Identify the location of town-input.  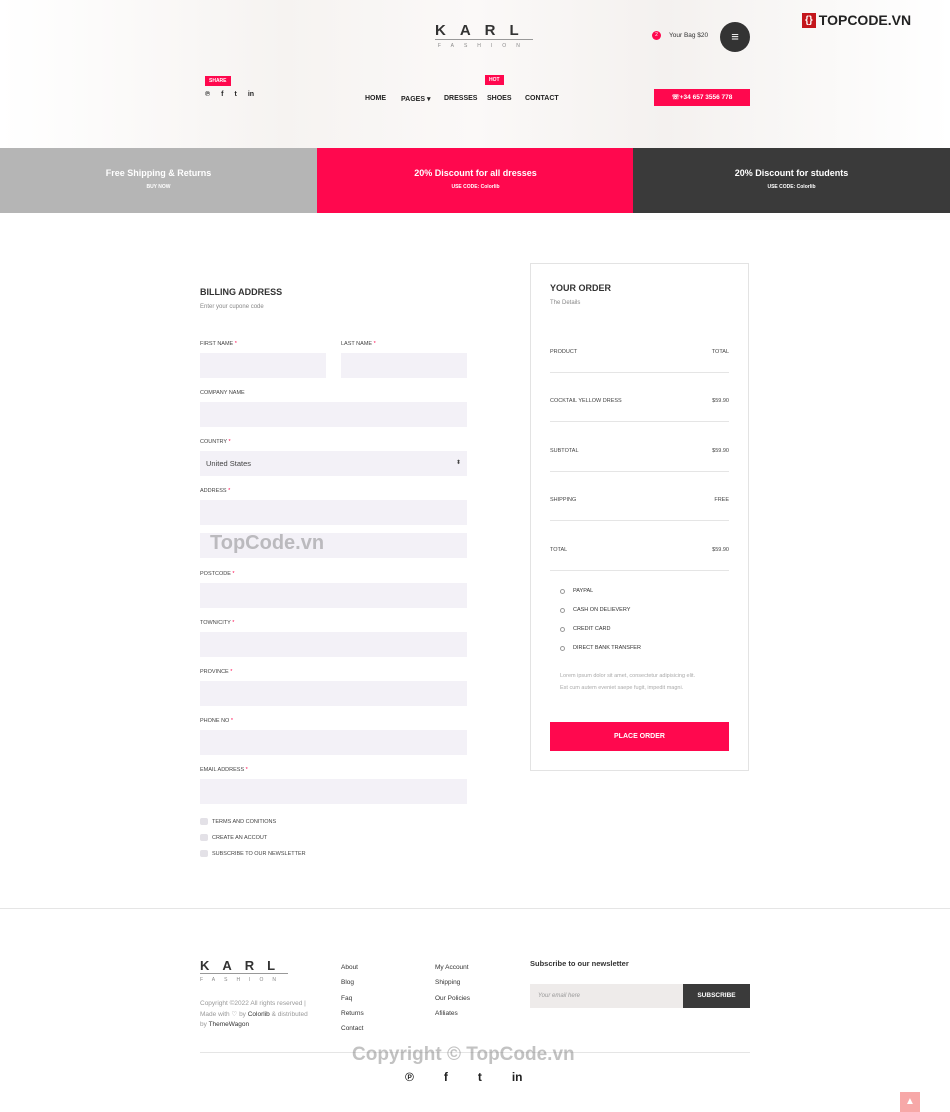
(333, 644).